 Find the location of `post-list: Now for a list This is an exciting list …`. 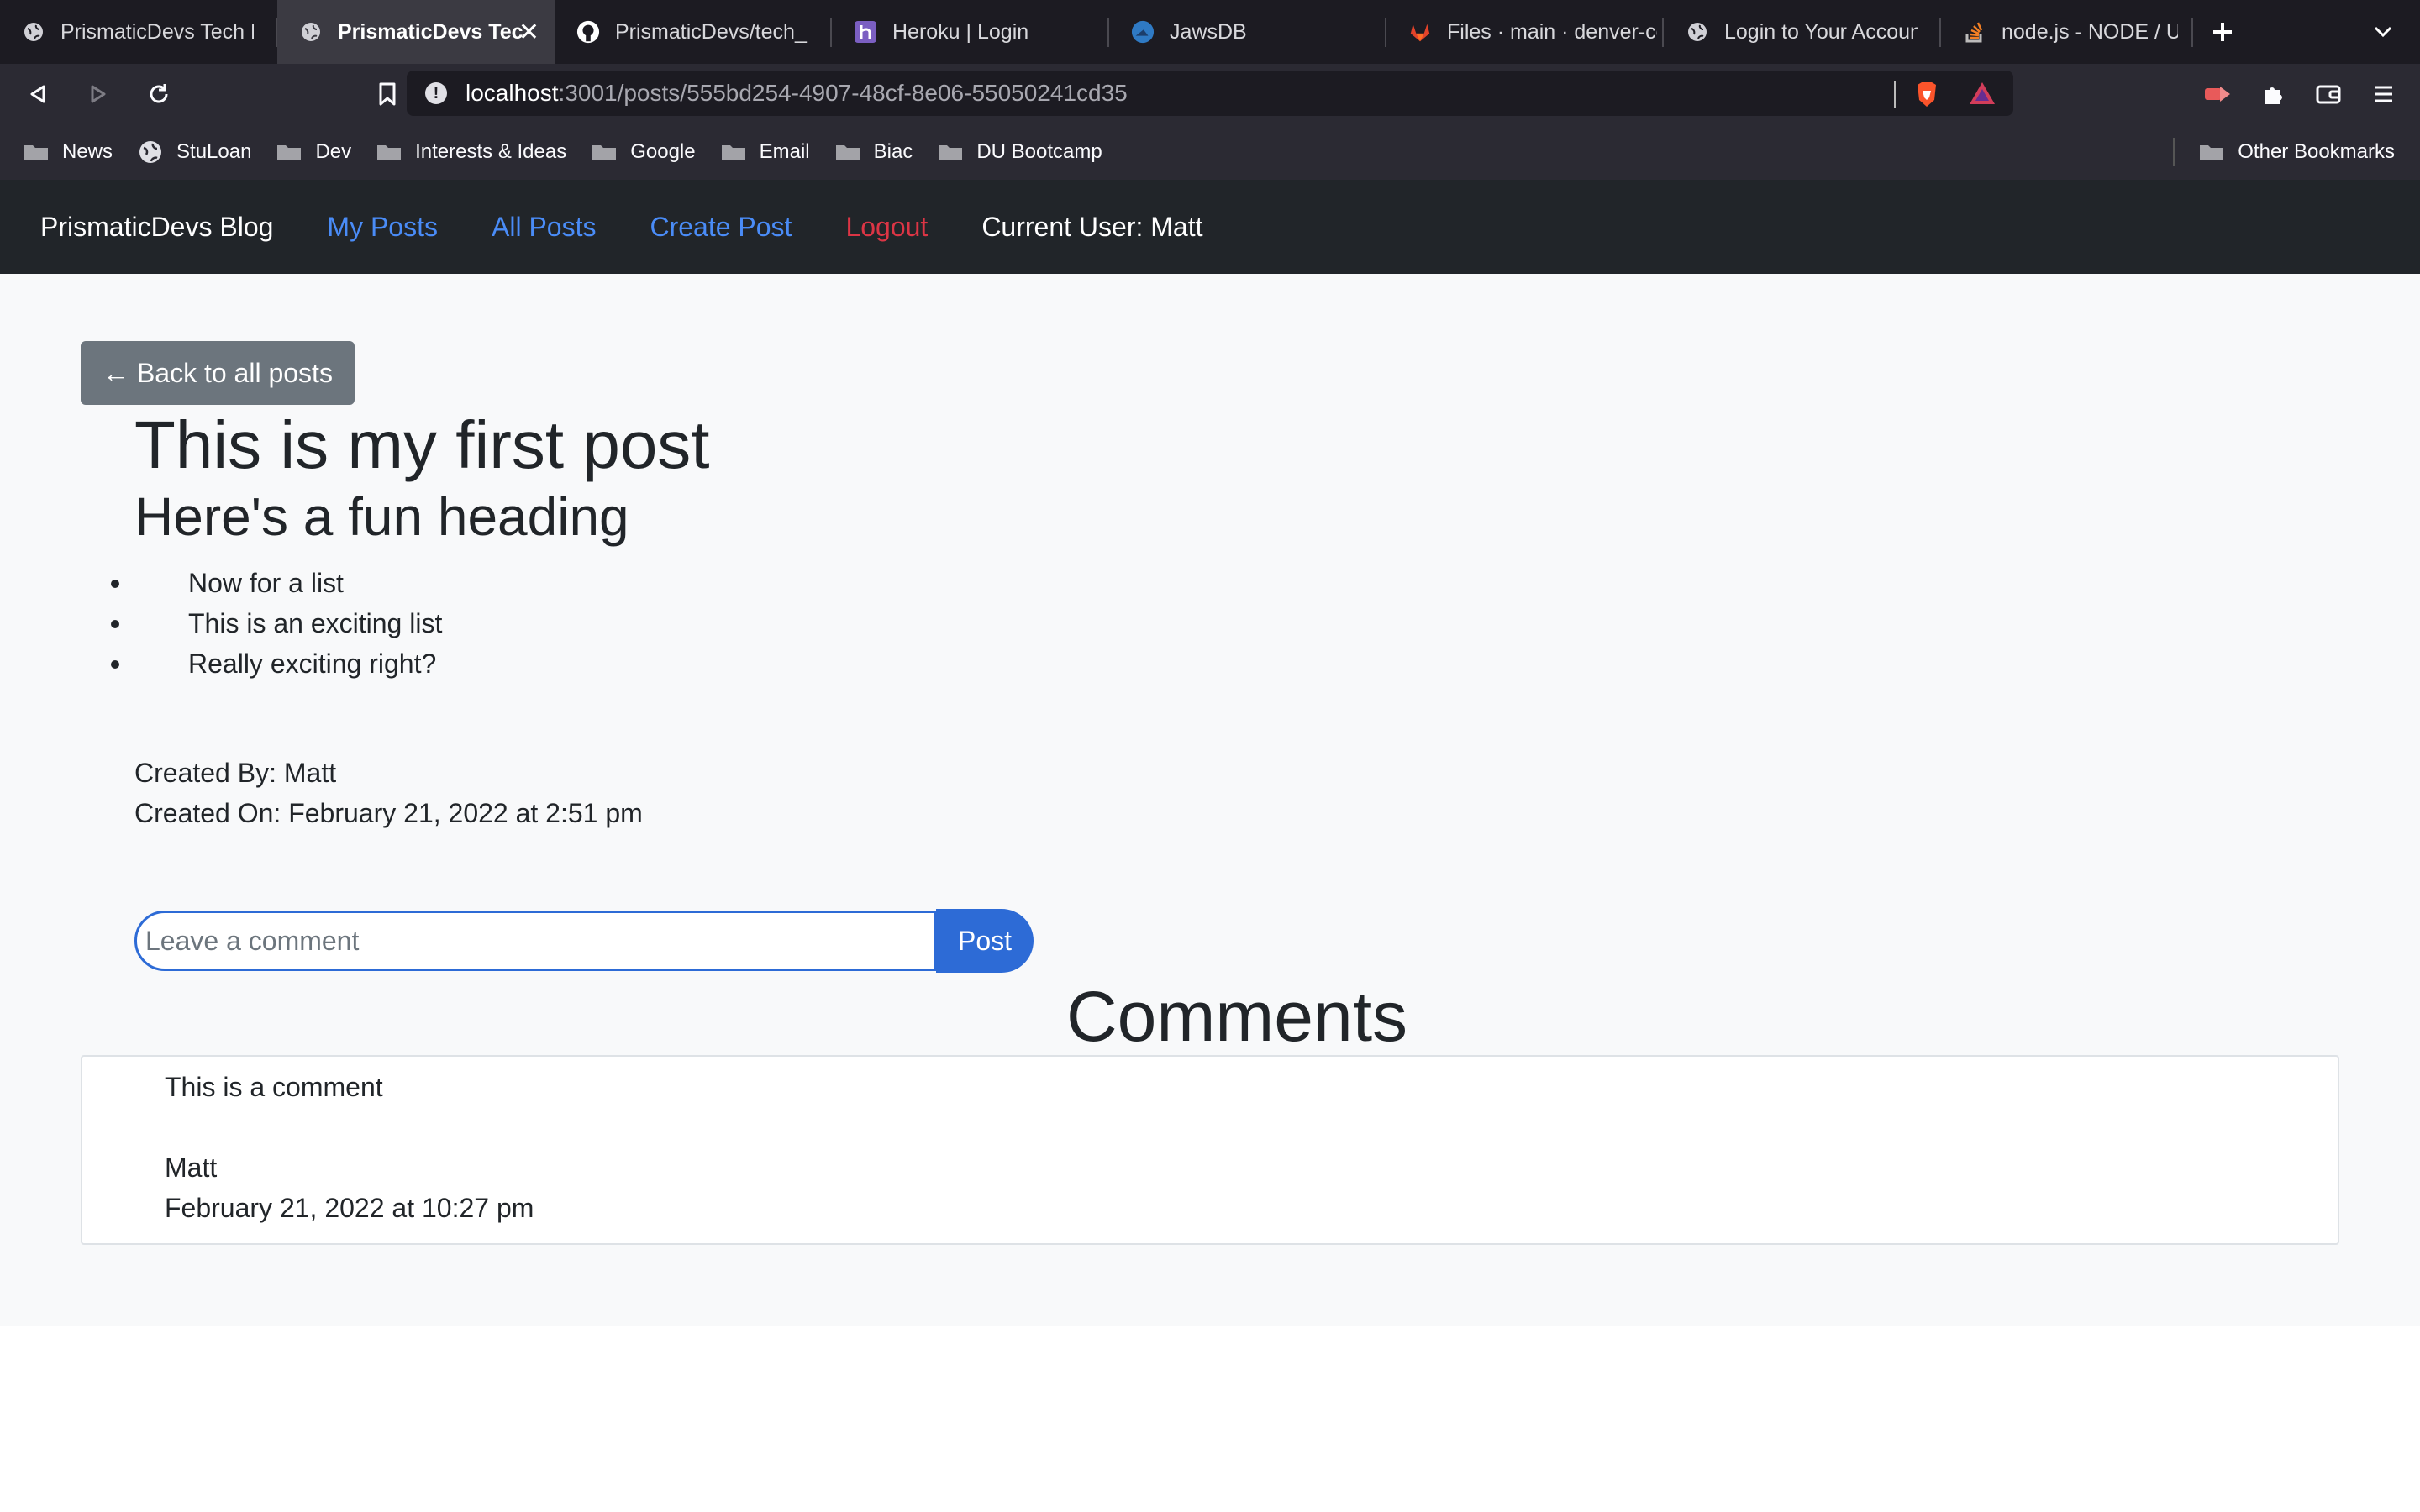

post-list: Now for a list This is an exciting list … is located at coordinates (221, 623).